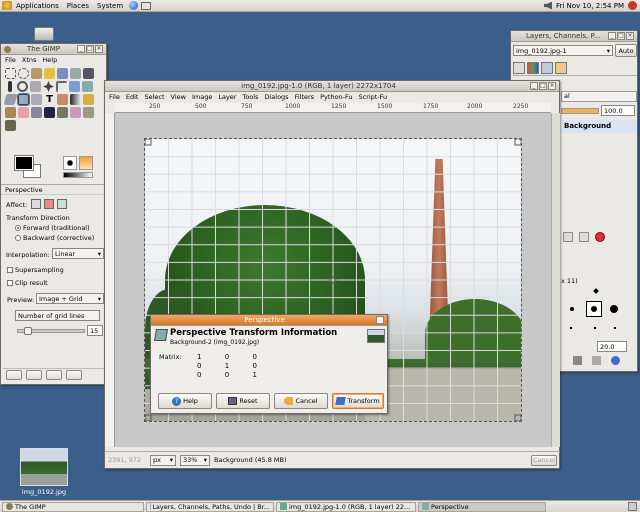 The height and width of the screenshot is (512, 640). What do you see at coordinates (27, 283) in the screenshot?
I see `clip-checkbox: Clip result` at bounding box center [27, 283].